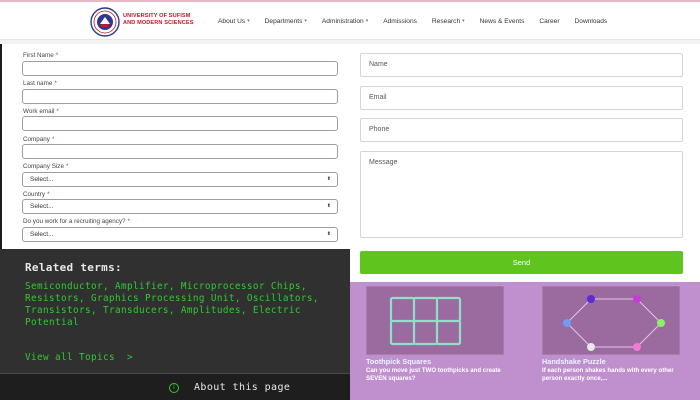 This screenshot has height=400, width=700. I want to click on first-name-label: First Name *, so click(41, 55).